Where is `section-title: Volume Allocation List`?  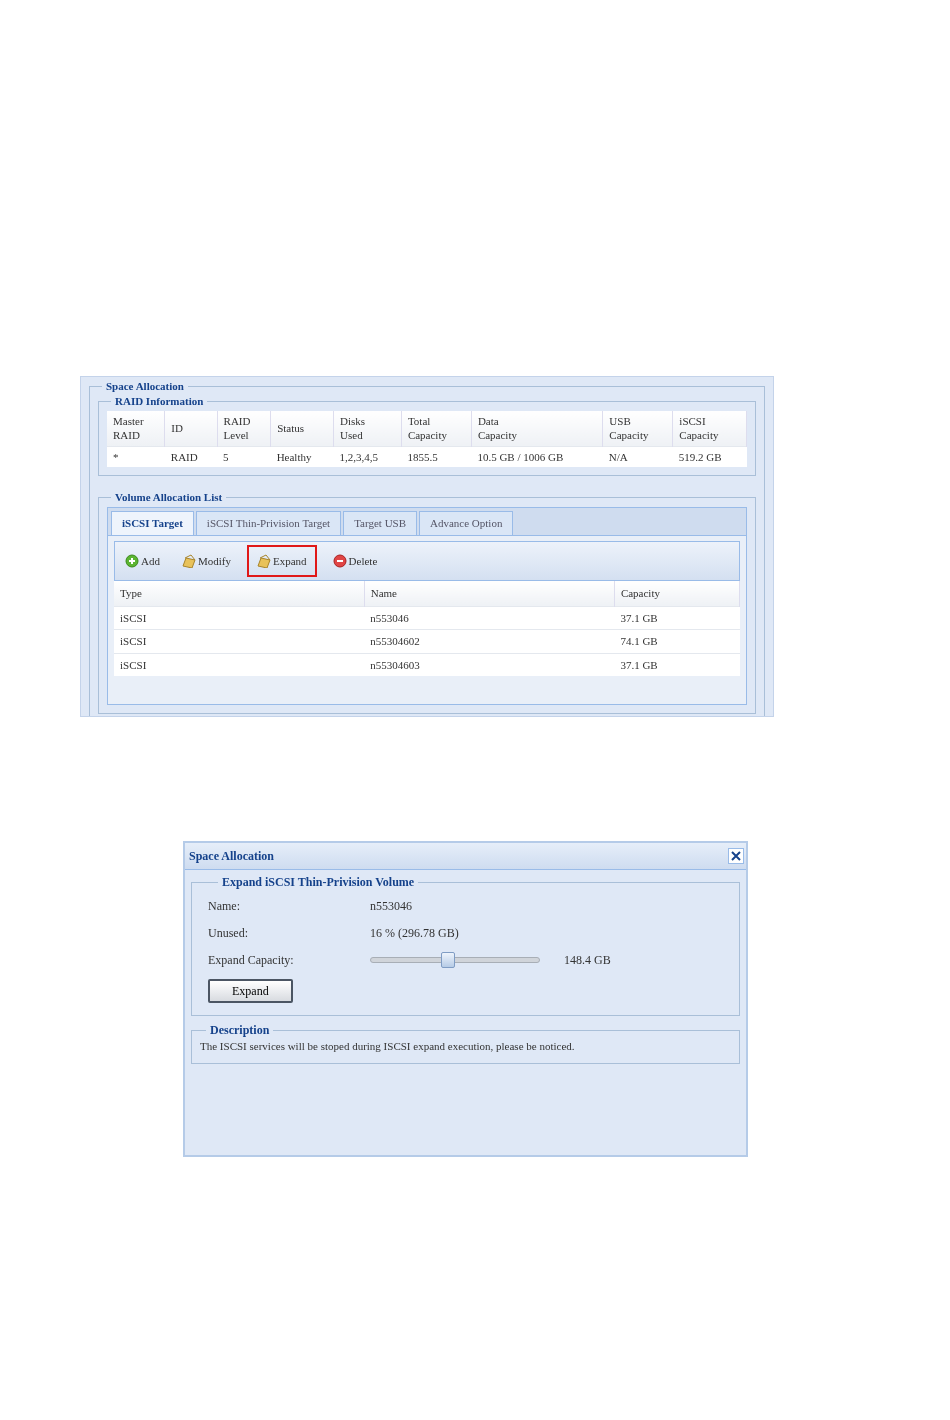 section-title: Volume Allocation List is located at coordinates (169, 498).